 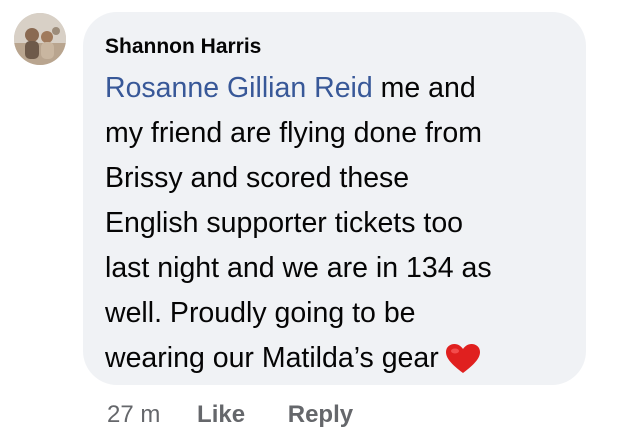 What do you see at coordinates (133, 414) in the screenshot?
I see `comment-timestamp: 27 m` at bounding box center [133, 414].